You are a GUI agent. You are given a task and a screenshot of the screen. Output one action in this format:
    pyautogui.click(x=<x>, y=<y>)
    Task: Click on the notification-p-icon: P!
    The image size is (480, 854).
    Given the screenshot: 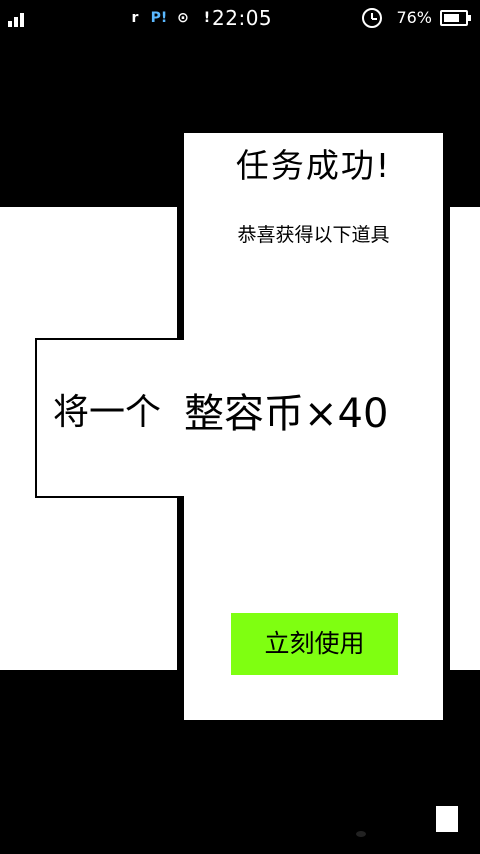 What is the action you would take?
    pyautogui.click(x=159, y=18)
    